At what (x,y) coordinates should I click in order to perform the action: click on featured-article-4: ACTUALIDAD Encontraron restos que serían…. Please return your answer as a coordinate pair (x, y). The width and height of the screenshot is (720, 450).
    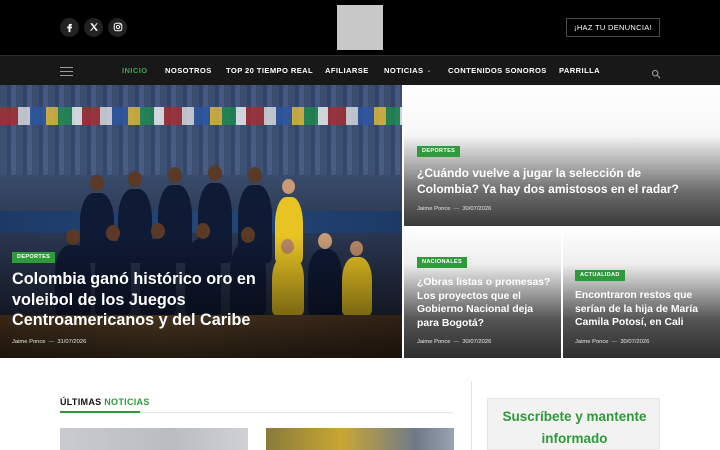
    Looking at the image, I should click on (641, 293).